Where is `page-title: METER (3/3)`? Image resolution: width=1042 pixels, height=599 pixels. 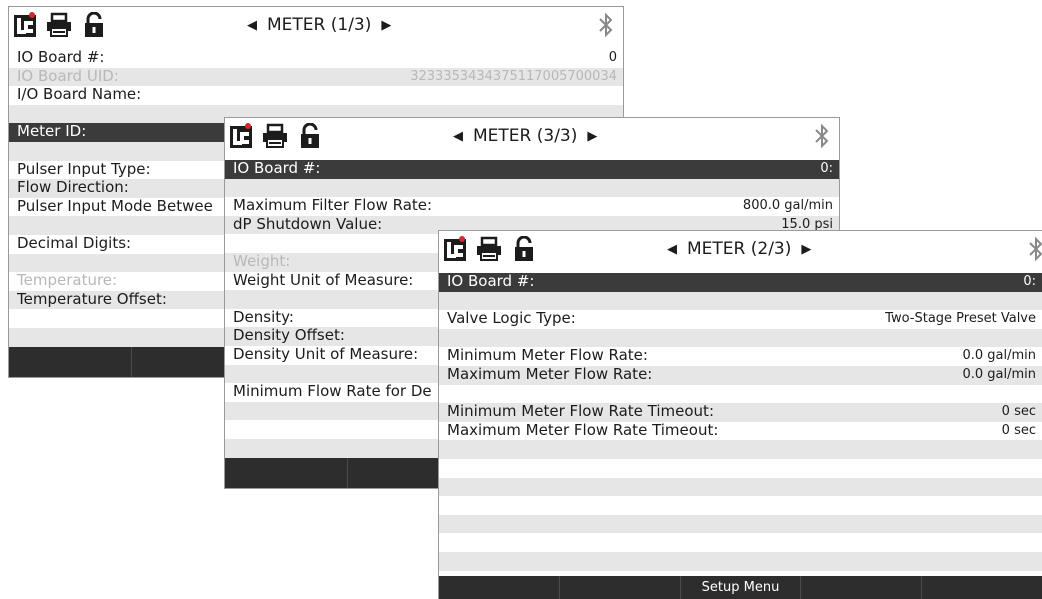
page-title: METER (3/3) is located at coordinates (525, 136).